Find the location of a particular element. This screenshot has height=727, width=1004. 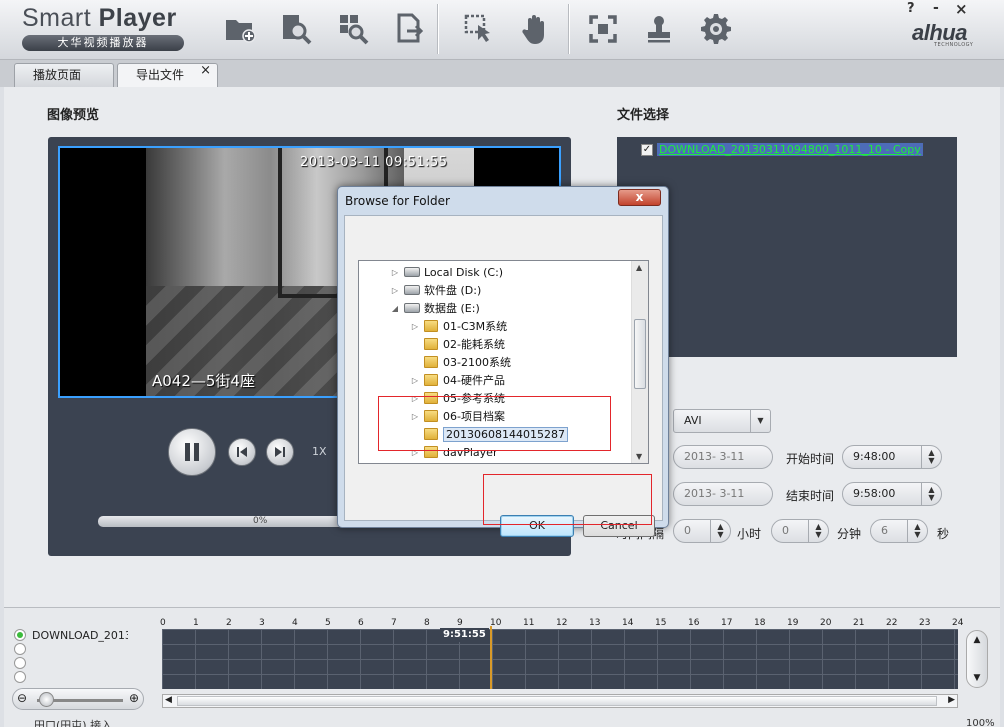

tab-export-file: 导出文件 × is located at coordinates (167, 75).